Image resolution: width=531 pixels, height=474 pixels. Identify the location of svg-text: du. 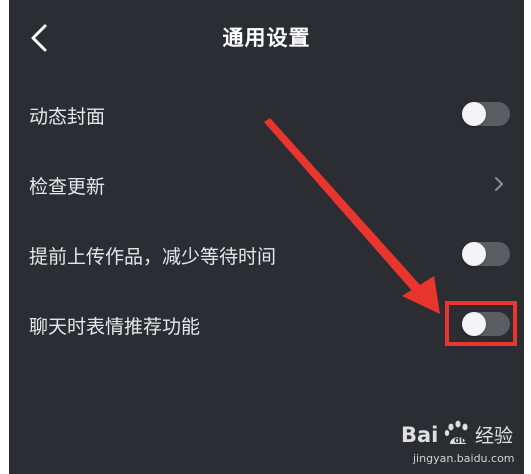
(460, 441).